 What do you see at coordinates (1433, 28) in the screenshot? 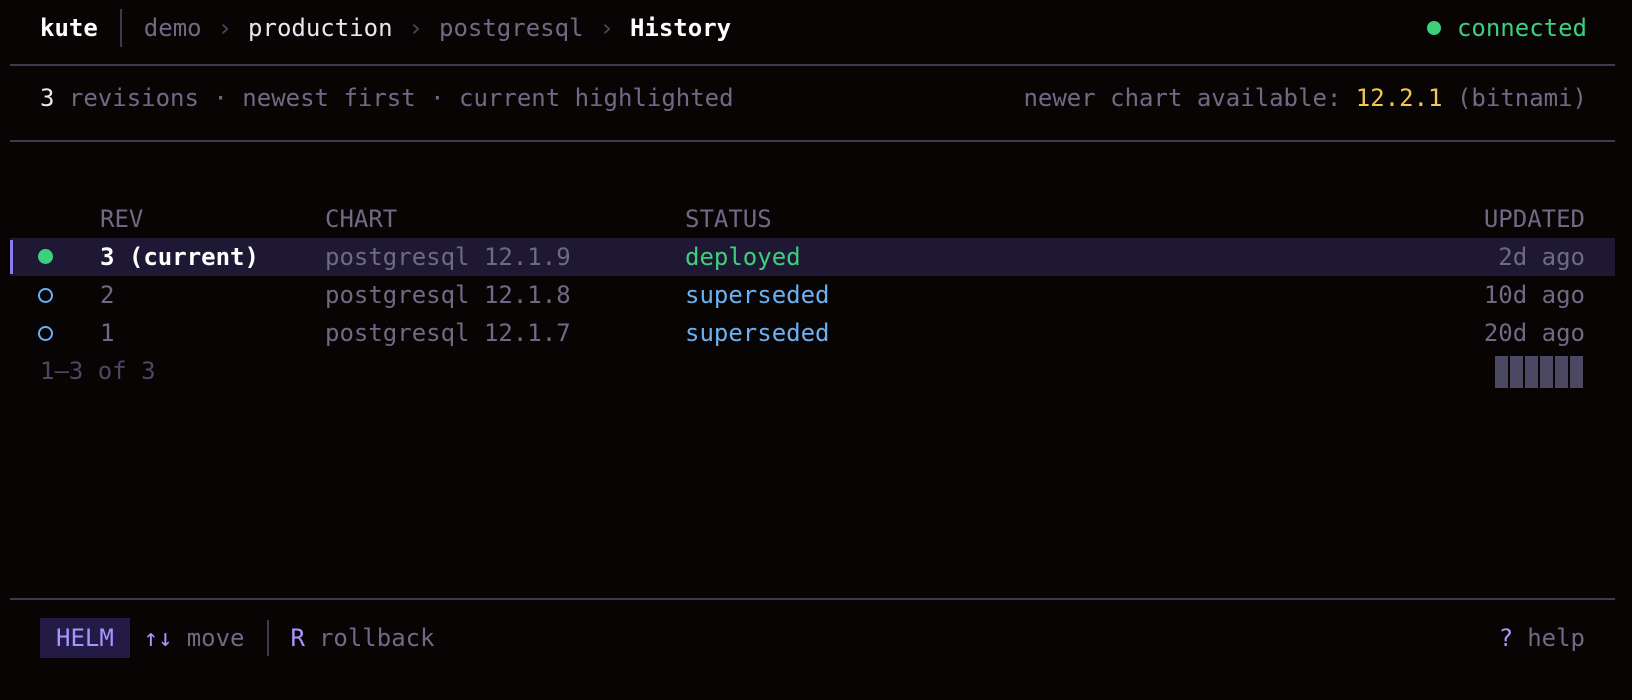
I see `status-dot-icon` at bounding box center [1433, 28].